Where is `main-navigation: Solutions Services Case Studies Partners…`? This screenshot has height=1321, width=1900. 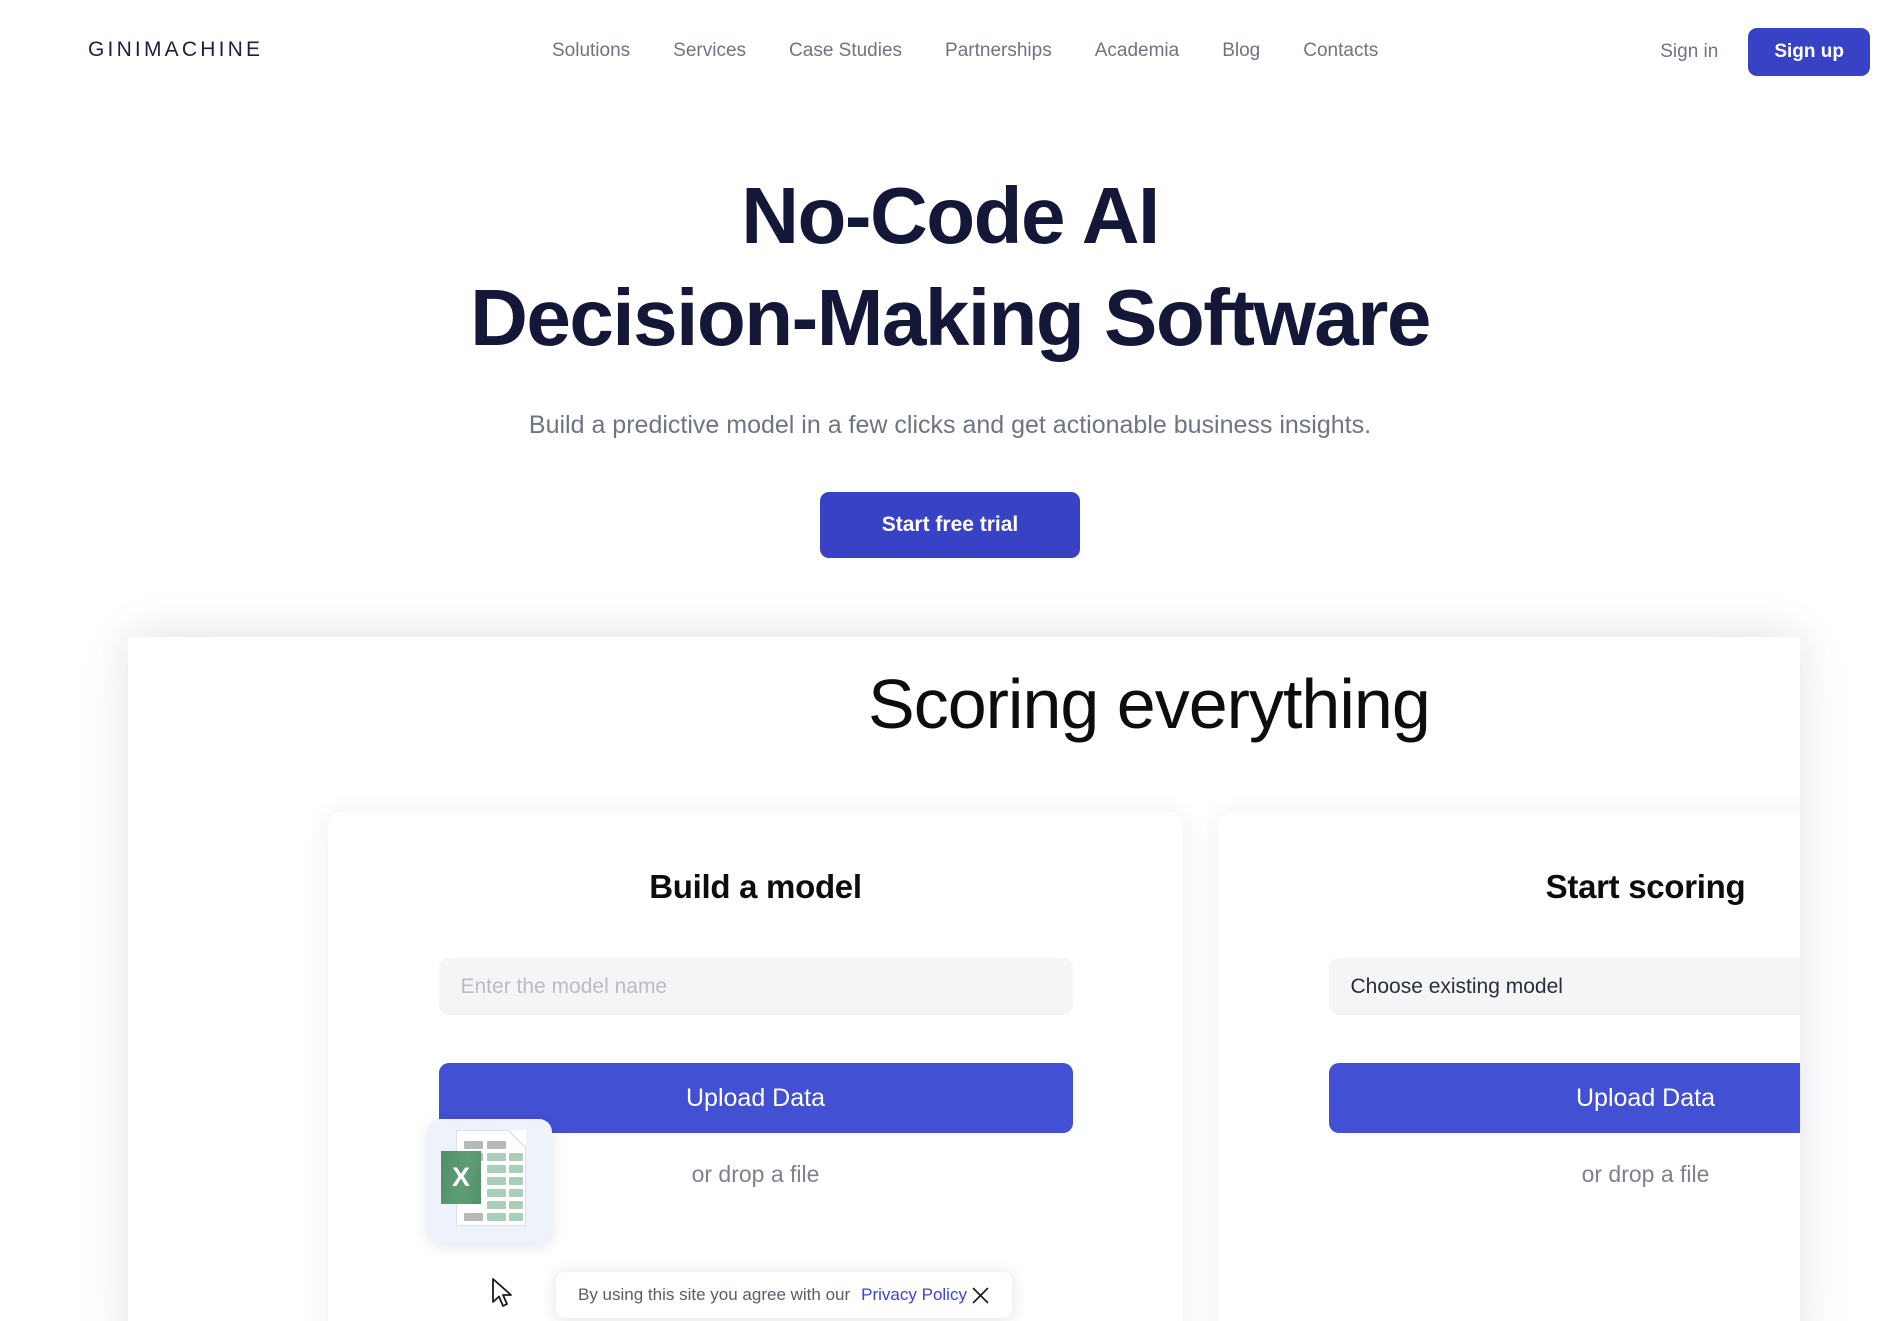 main-navigation: Solutions Services Case Studies Partners… is located at coordinates (965, 51).